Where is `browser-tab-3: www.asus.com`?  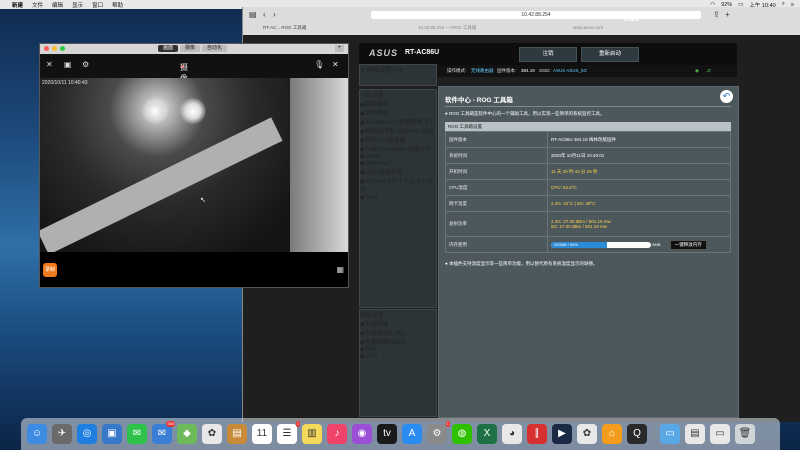 browser-tab-3: www.asus.com is located at coordinates (588, 28).